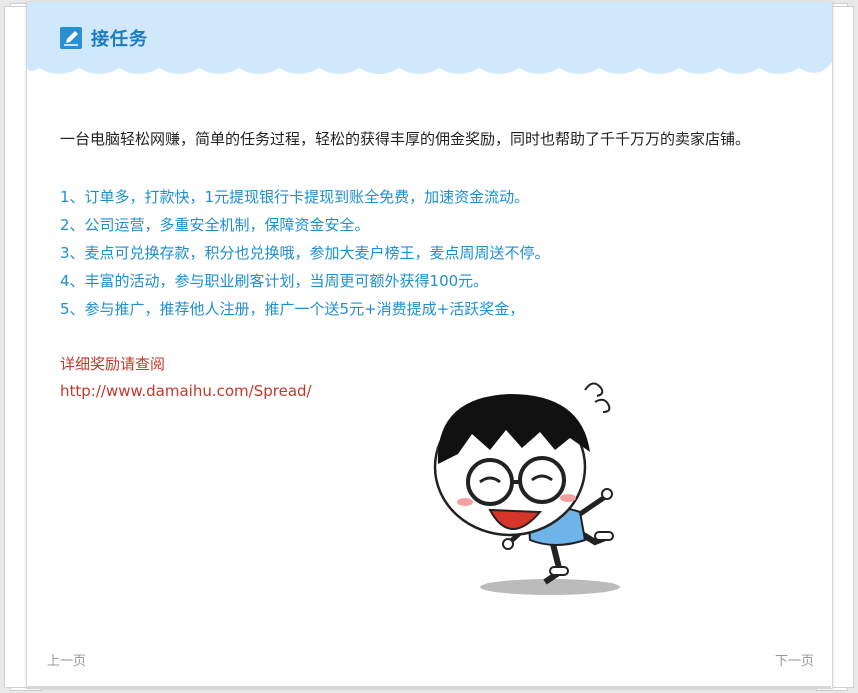 Image resolution: width=858 pixels, height=693 pixels. I want to click on detail-section: 详细奖励请查阅 http://www.damaihu.com/Spread/, so click(186, 378).